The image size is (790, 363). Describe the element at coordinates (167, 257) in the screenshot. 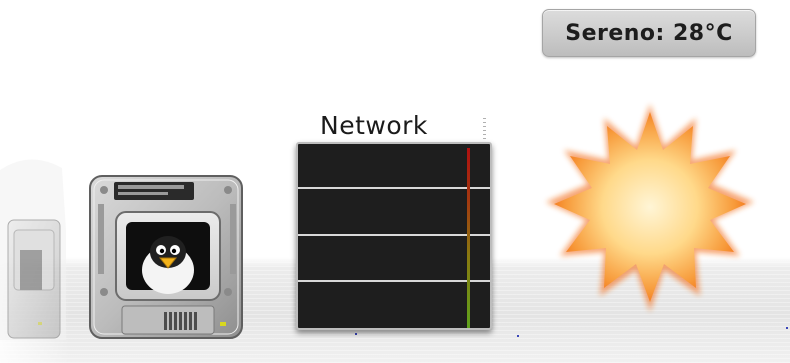

I see `hard-drive-icon` at that location.